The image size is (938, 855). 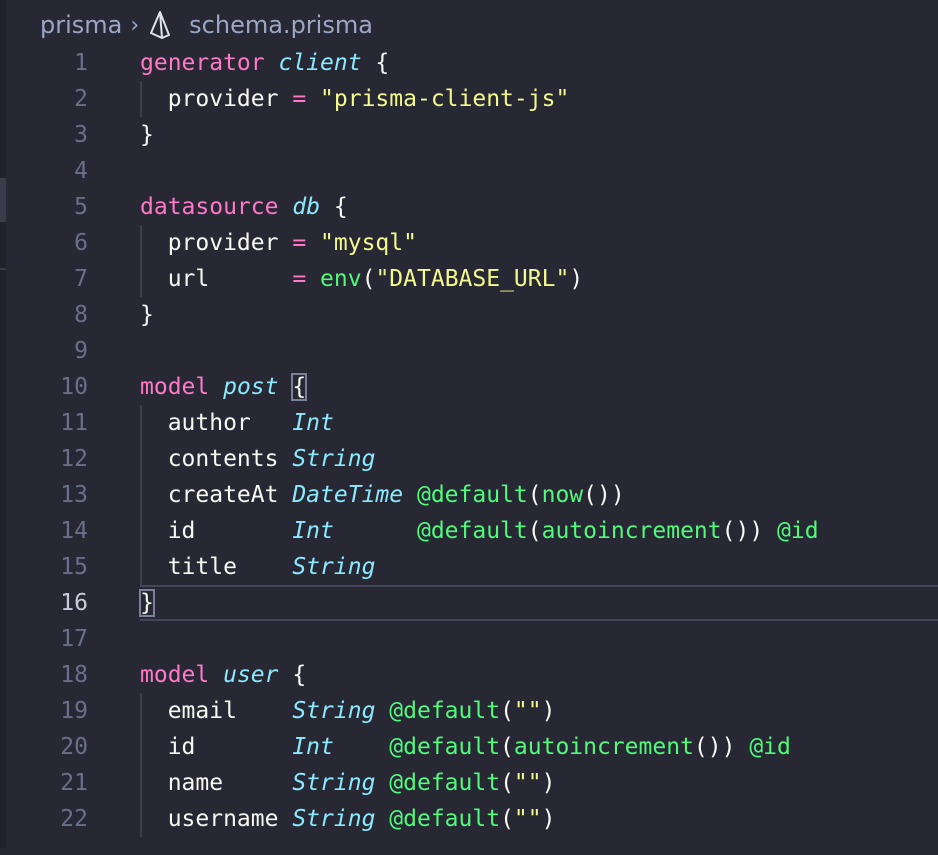 I want to click on code-token: email, so click(x=216, y=711).